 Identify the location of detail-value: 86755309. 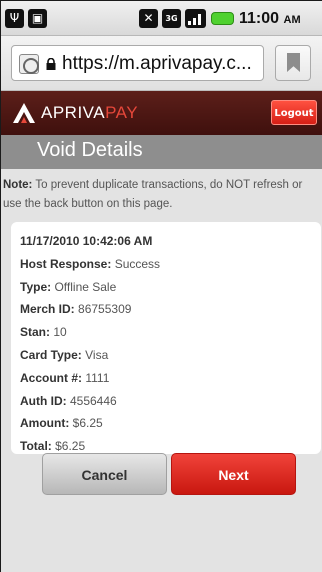
(103, 309).